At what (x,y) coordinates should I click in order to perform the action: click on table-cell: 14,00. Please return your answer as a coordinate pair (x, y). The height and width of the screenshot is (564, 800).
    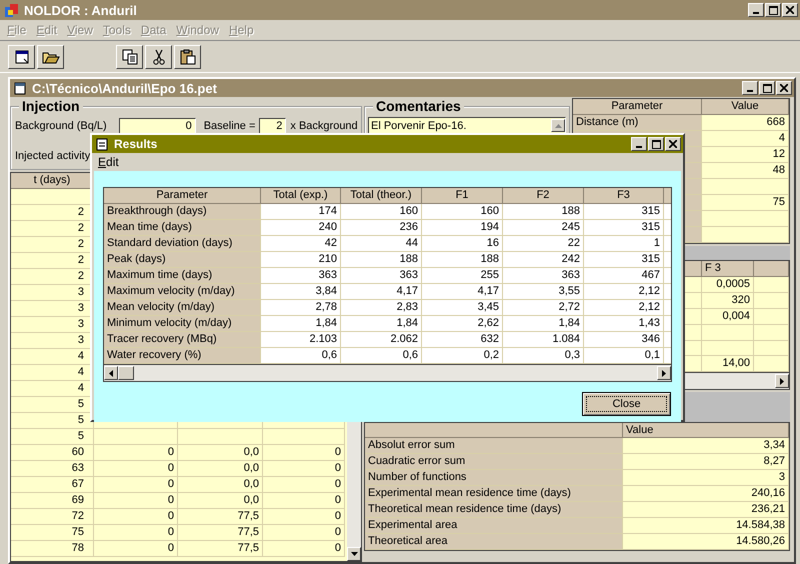
    Looking at the image, I should click on (728, 364).